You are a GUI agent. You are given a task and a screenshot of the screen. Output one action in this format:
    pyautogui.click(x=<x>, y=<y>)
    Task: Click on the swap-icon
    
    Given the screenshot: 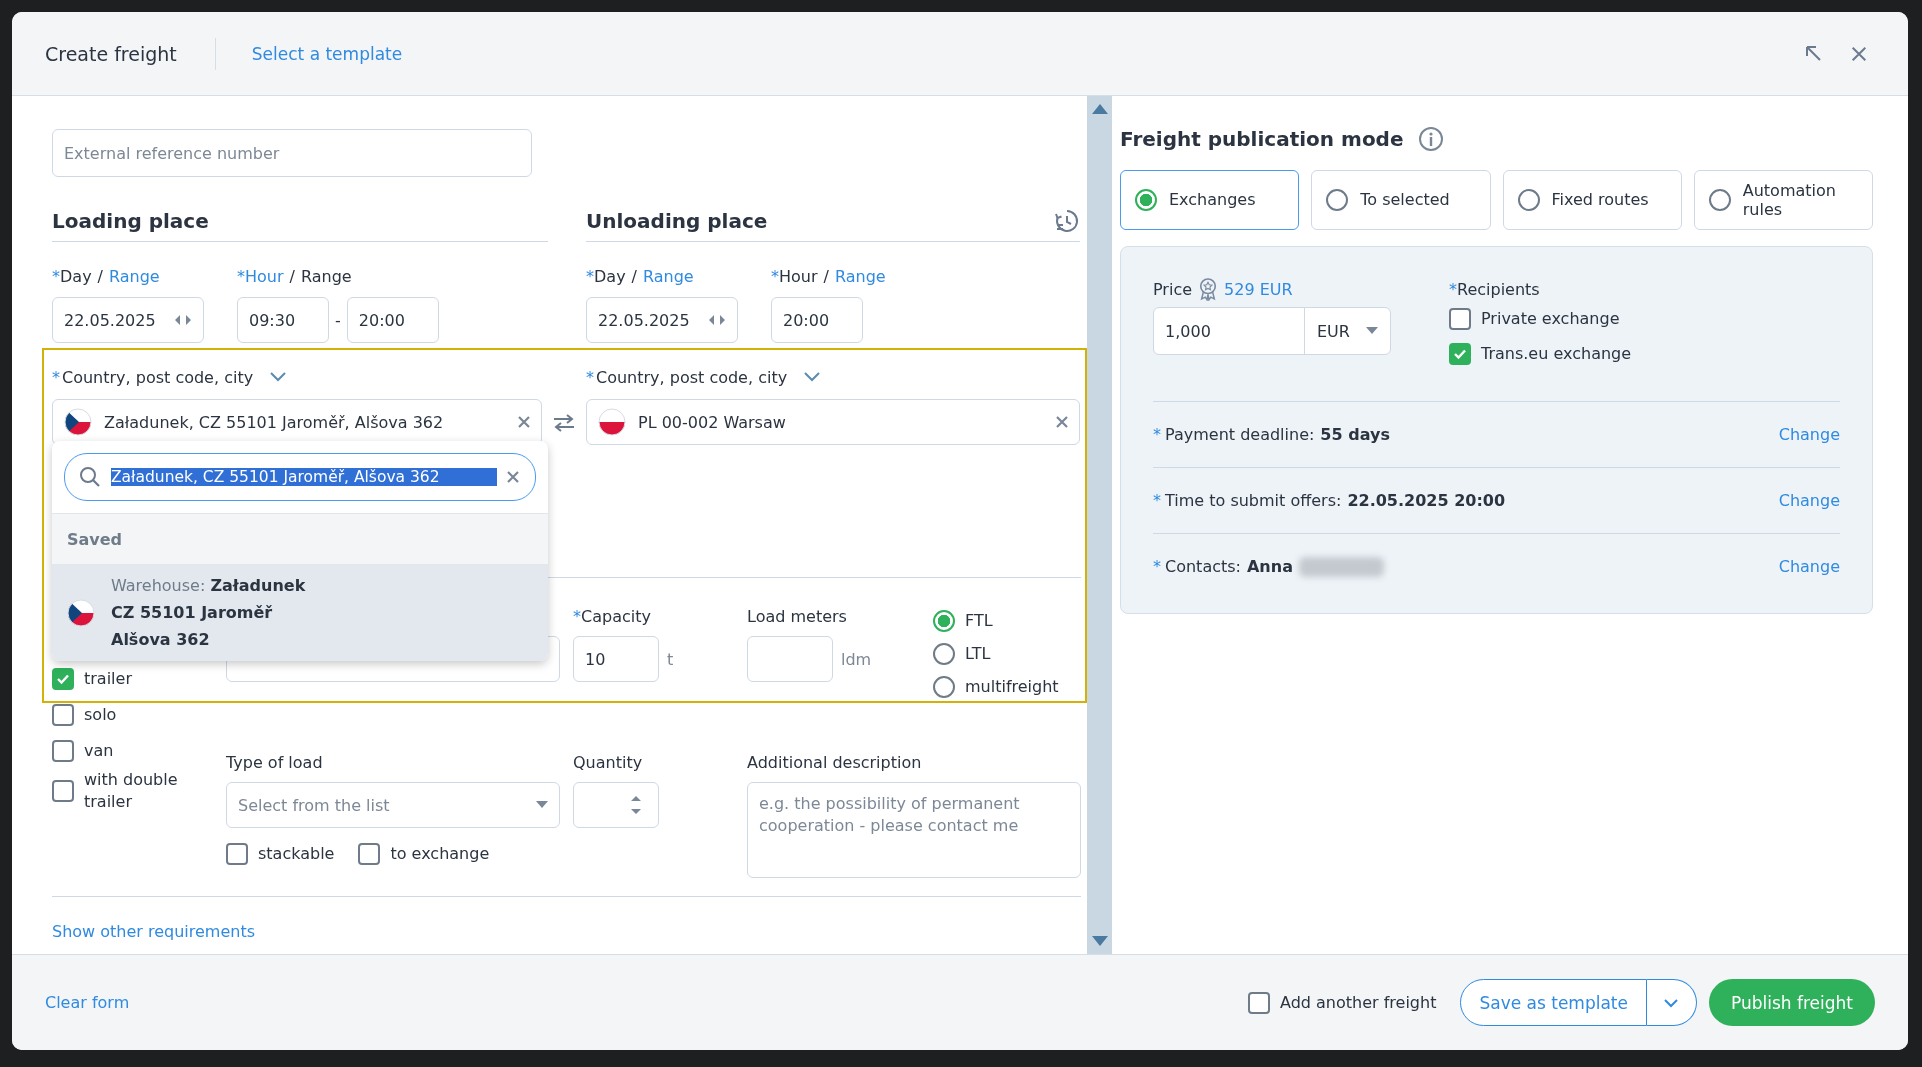 What is the action you would take?
    pyautogui.click(x=564, y=423)
    